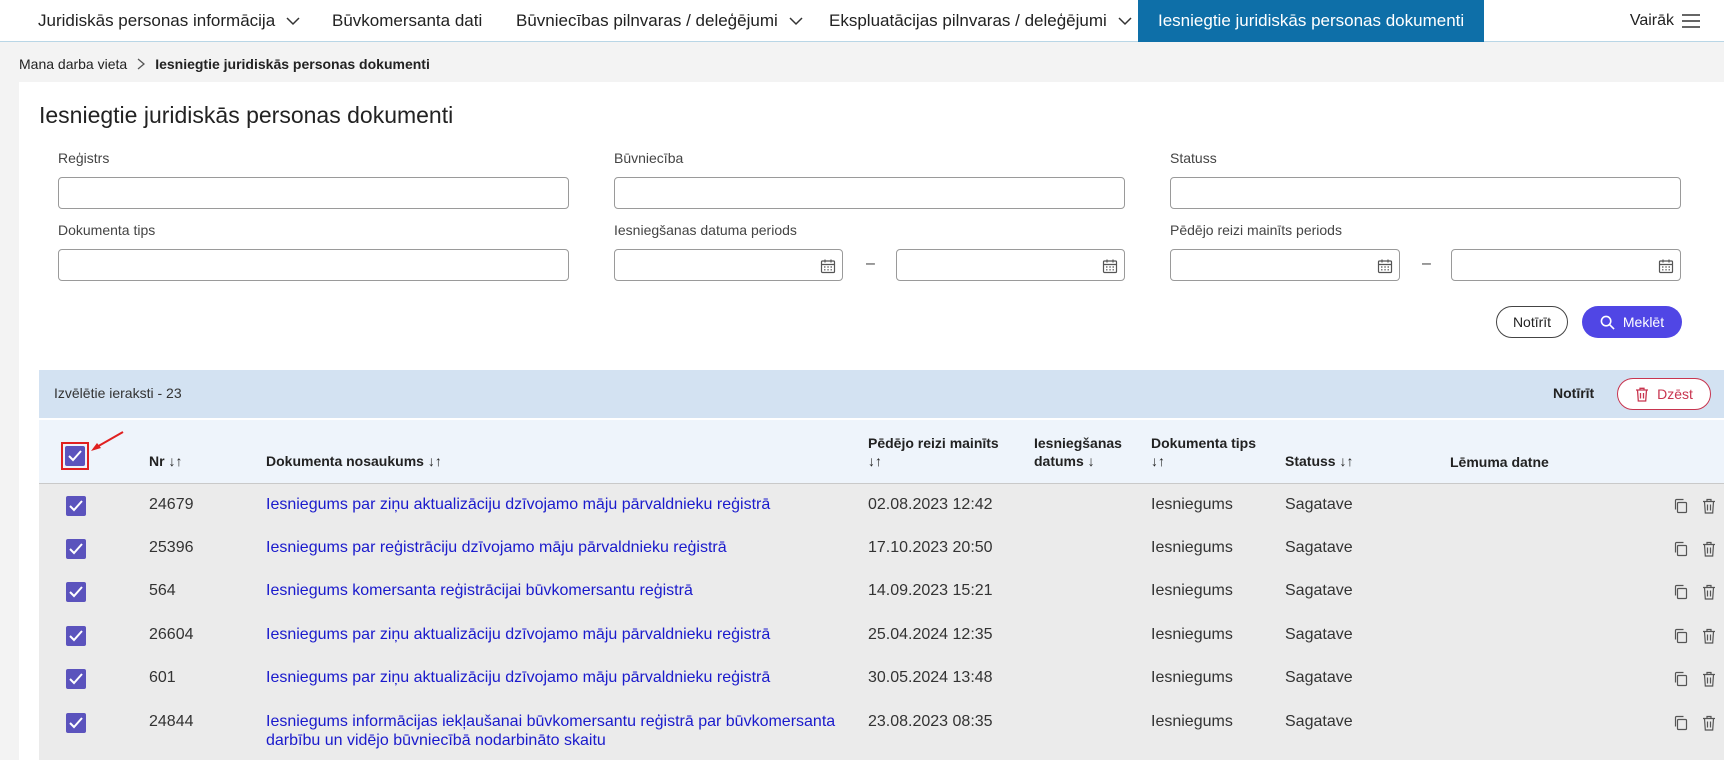 The image size is (1724, 760). What do you see at coordinates (1319, 461) in the screenshot?
I see `column-header-status: Statuss ↓↑` at bounding box center [1319, 461].